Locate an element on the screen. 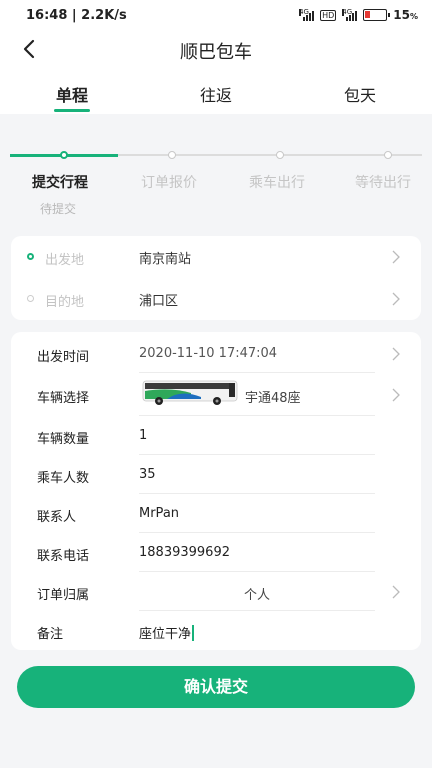 The width and height of the screenshot is (432, 768). departure-value: 南京南站 is located at coordinates (165, 259).